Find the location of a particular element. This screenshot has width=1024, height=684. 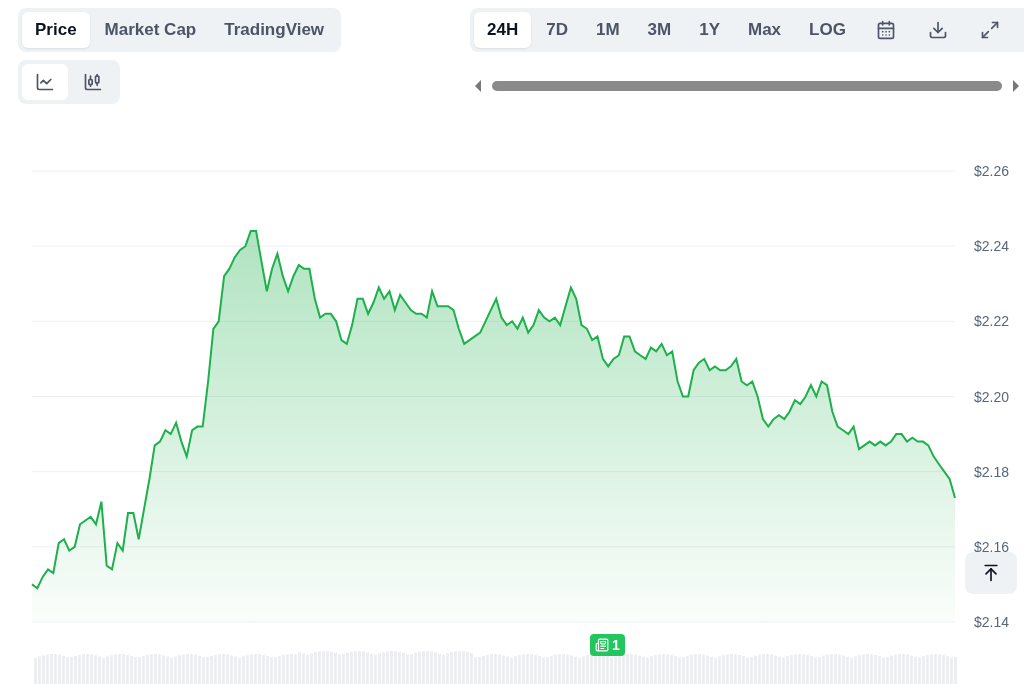

range-tab: 1Y is located at coordinates (709, 30).